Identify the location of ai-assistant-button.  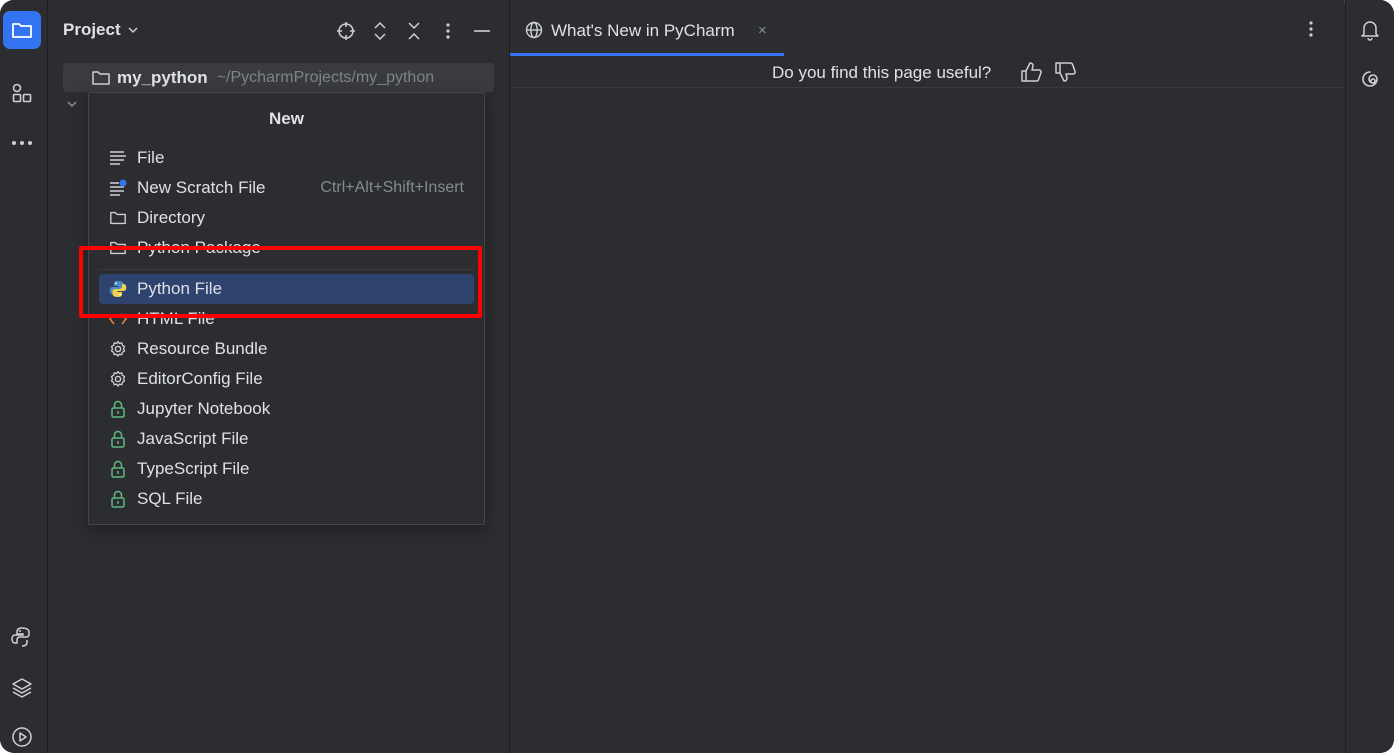
(1370, 79).